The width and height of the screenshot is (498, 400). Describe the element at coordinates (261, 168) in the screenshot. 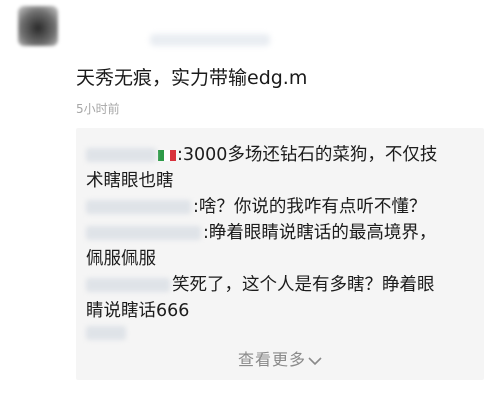

I see `reply-1: :3000多场还钻石的菜狗，不仅技 术瞎眼也瞎` at that location.